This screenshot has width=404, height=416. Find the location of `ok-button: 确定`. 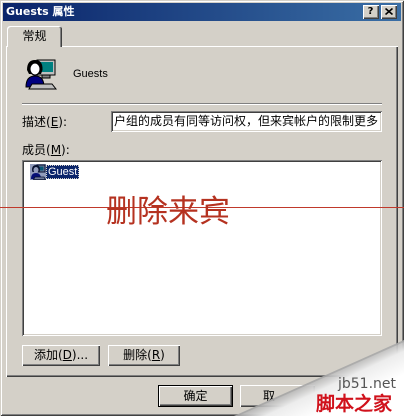

ok-button: 确定 is located at coordinates (195, 396).